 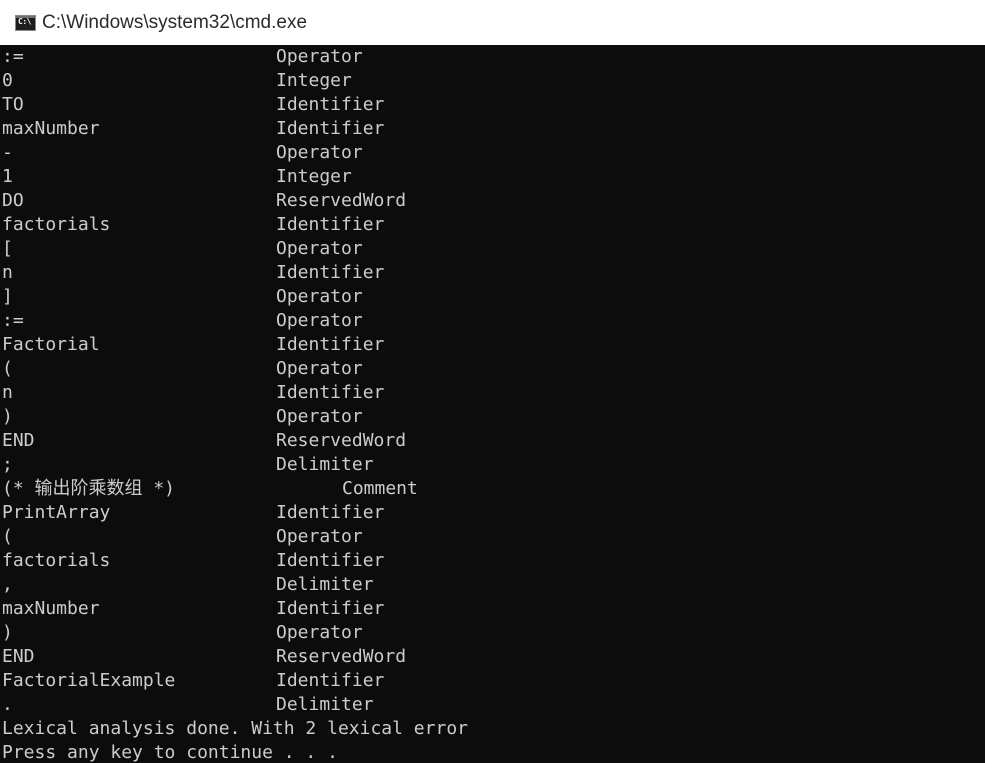 What do you see at coordinates (170, 752) in the screenshot?
I see `continue-prompt: Press any key to continue . . .` at bounding box center [170, 752].